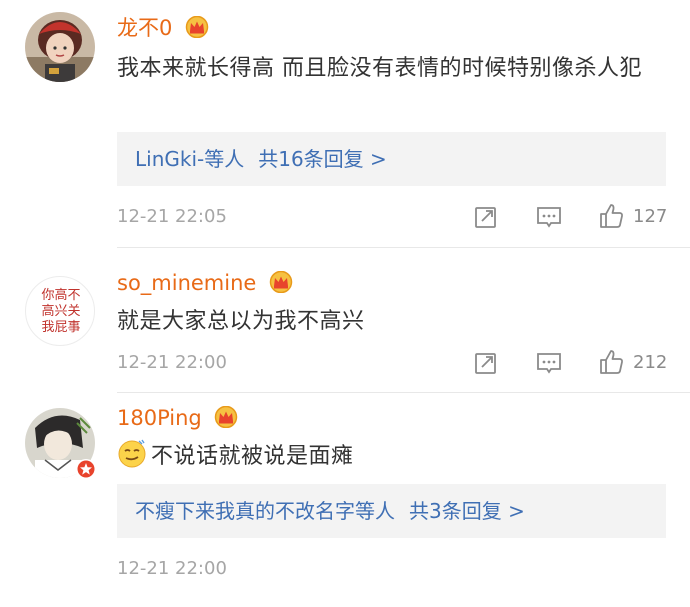 The width and height of the screenshot is (690, 607). Describe the element at coordinates (389, 455) in the screenshot. I see `comment-text: 不说话就被说是面瘫` at that location.